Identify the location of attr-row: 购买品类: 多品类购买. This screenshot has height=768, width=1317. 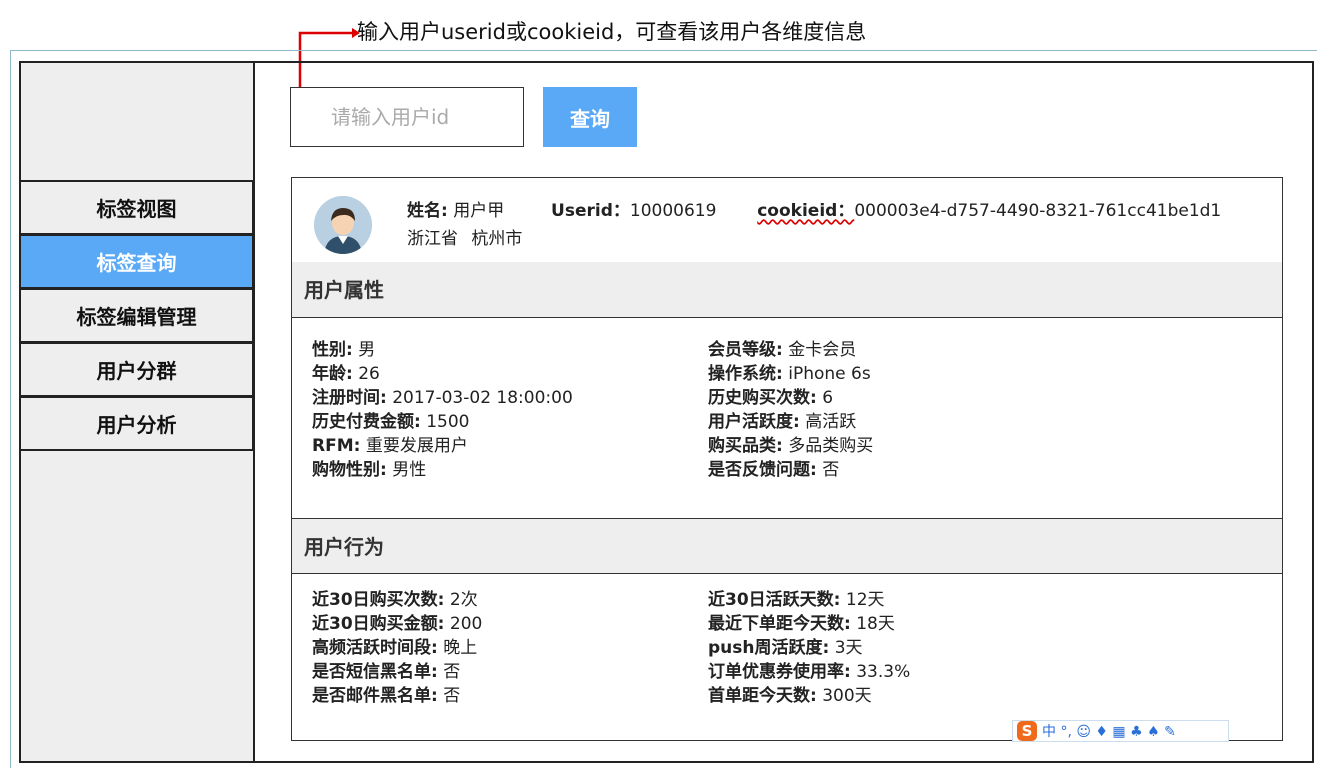
(790, 446).